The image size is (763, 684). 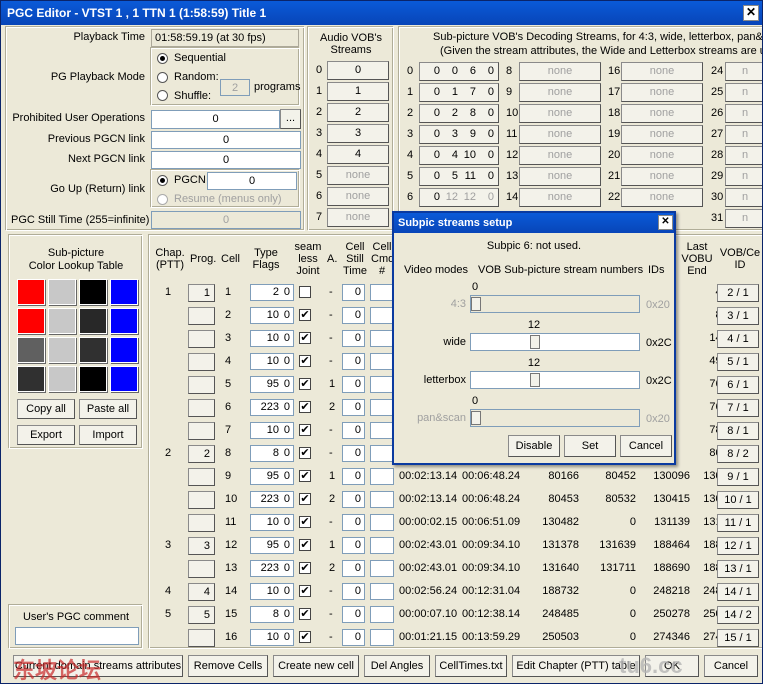 What do you see at coordinates (738, 592) in the screenshot?
I see `vob-cell-id-button: 14 / 1` at bounding box center [738, 592].